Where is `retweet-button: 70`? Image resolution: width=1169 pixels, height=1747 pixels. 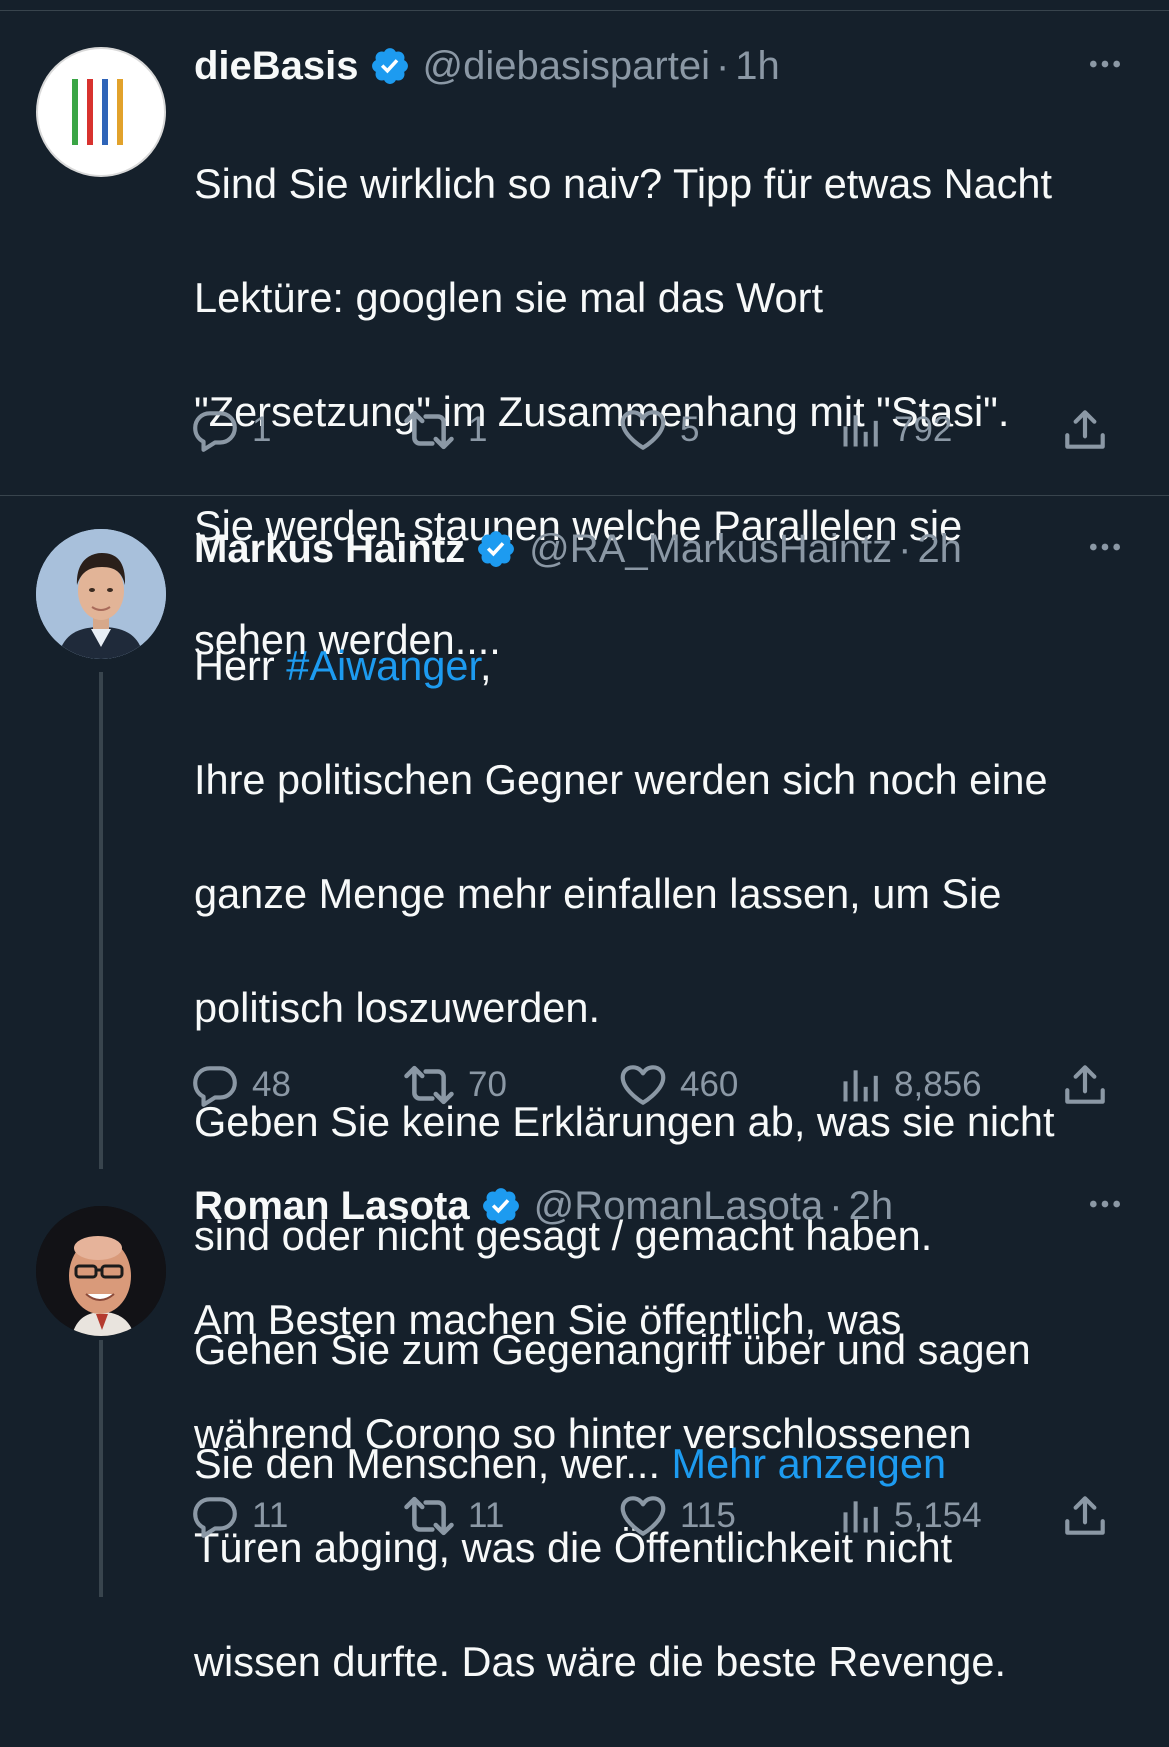 retweet-button: 70 is located at coordinates (454, 1085).